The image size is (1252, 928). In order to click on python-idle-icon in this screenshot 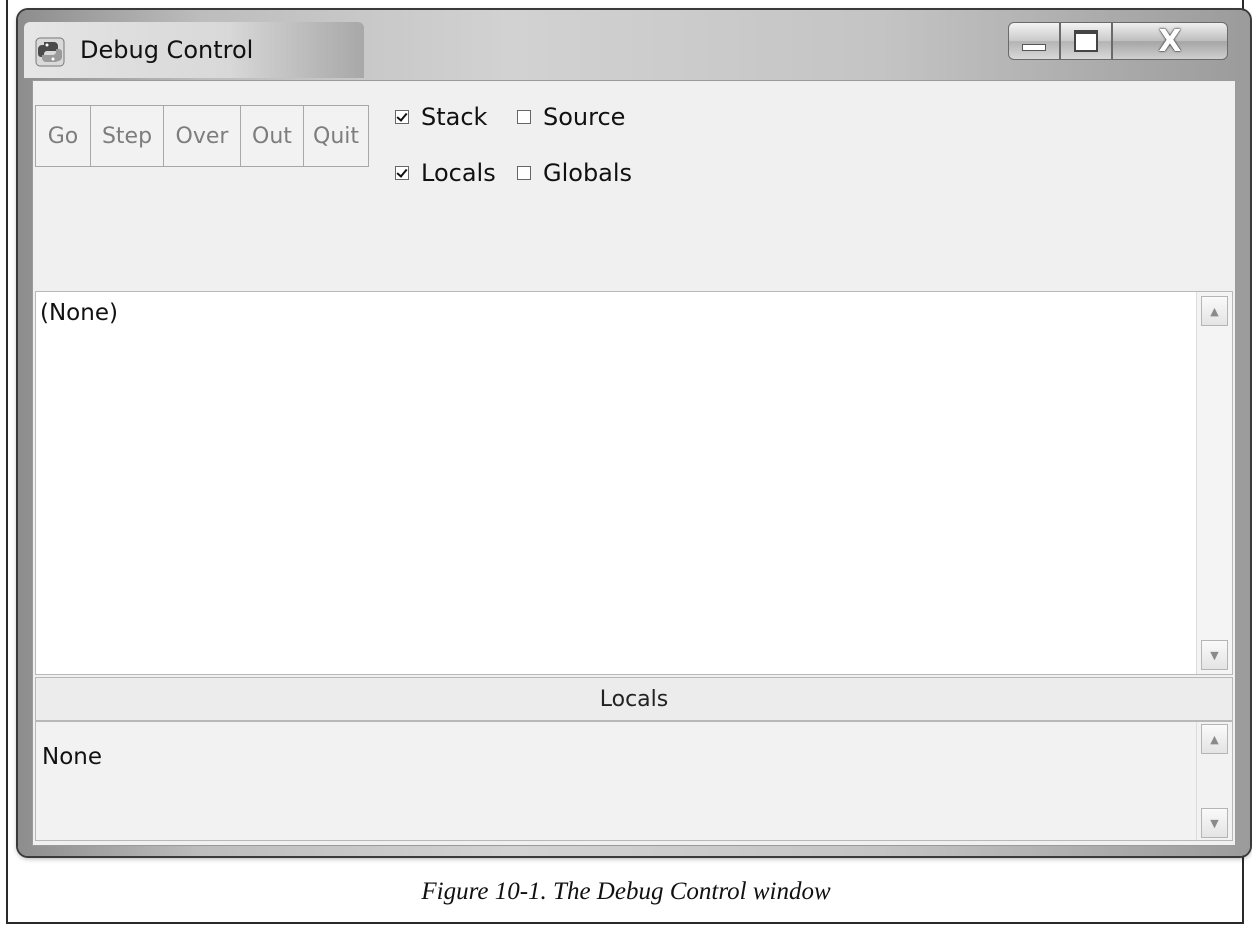, I will do `click(50, 52)`.